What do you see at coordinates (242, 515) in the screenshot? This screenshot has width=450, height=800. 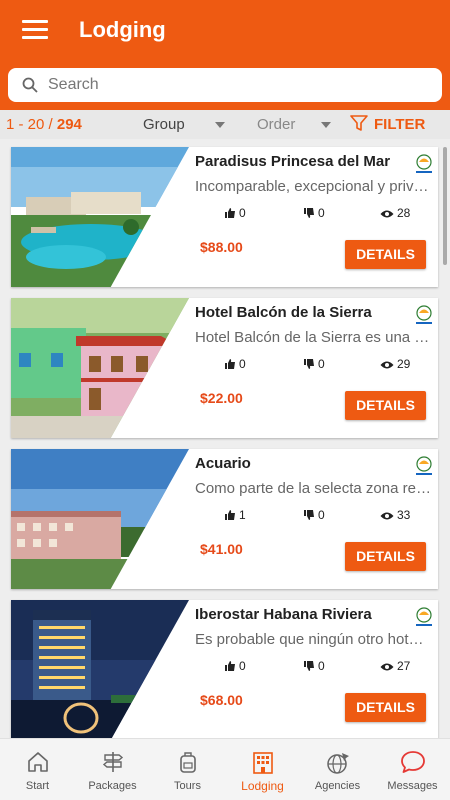 I see `likes-count: 1` at bounding box center [242, 515].